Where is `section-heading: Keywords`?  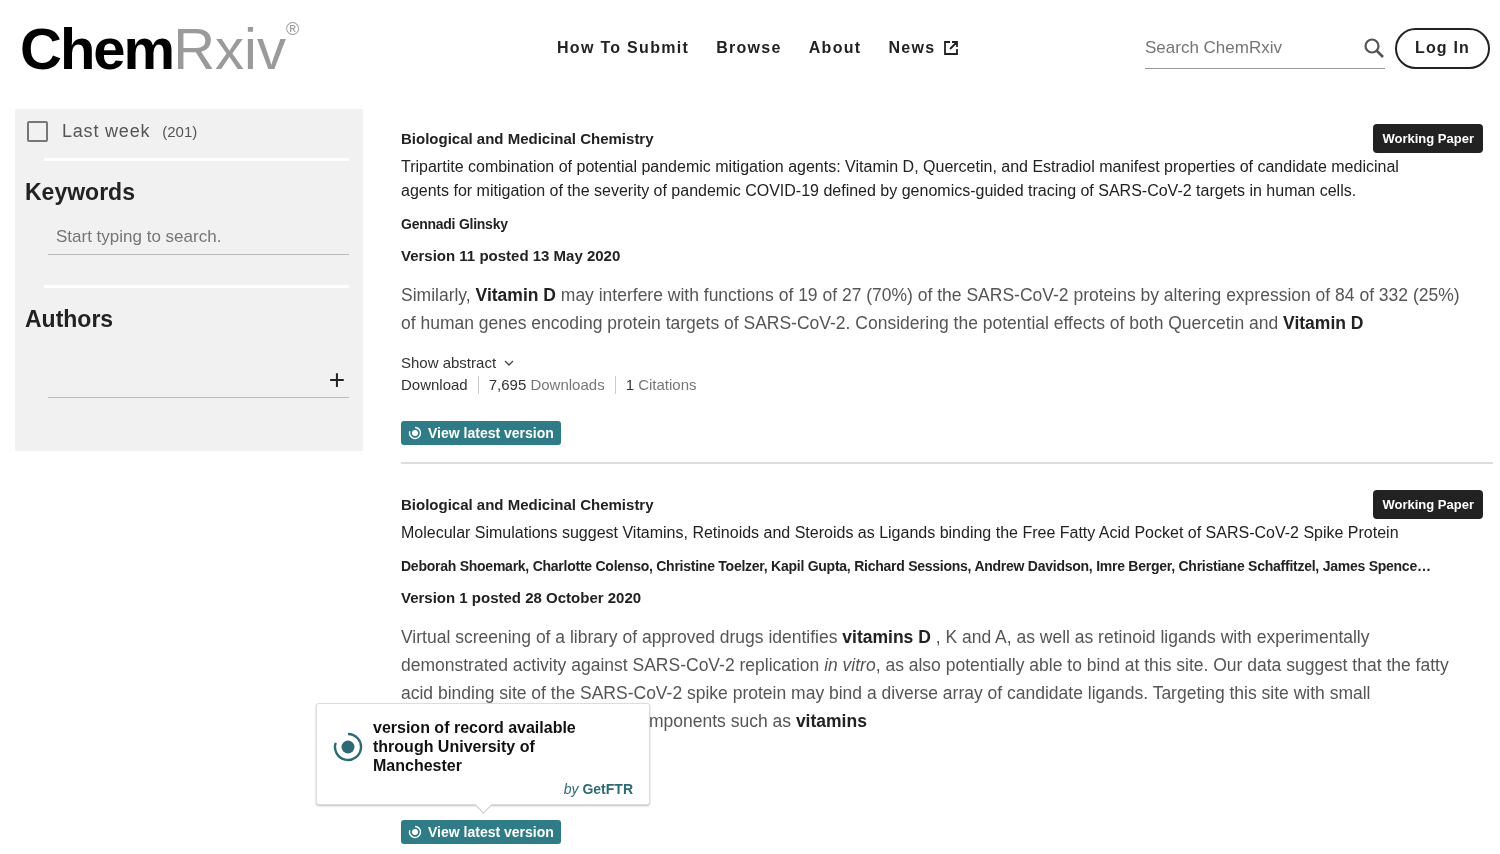 section-heading: Keywords is located at coordinates (80, 192).